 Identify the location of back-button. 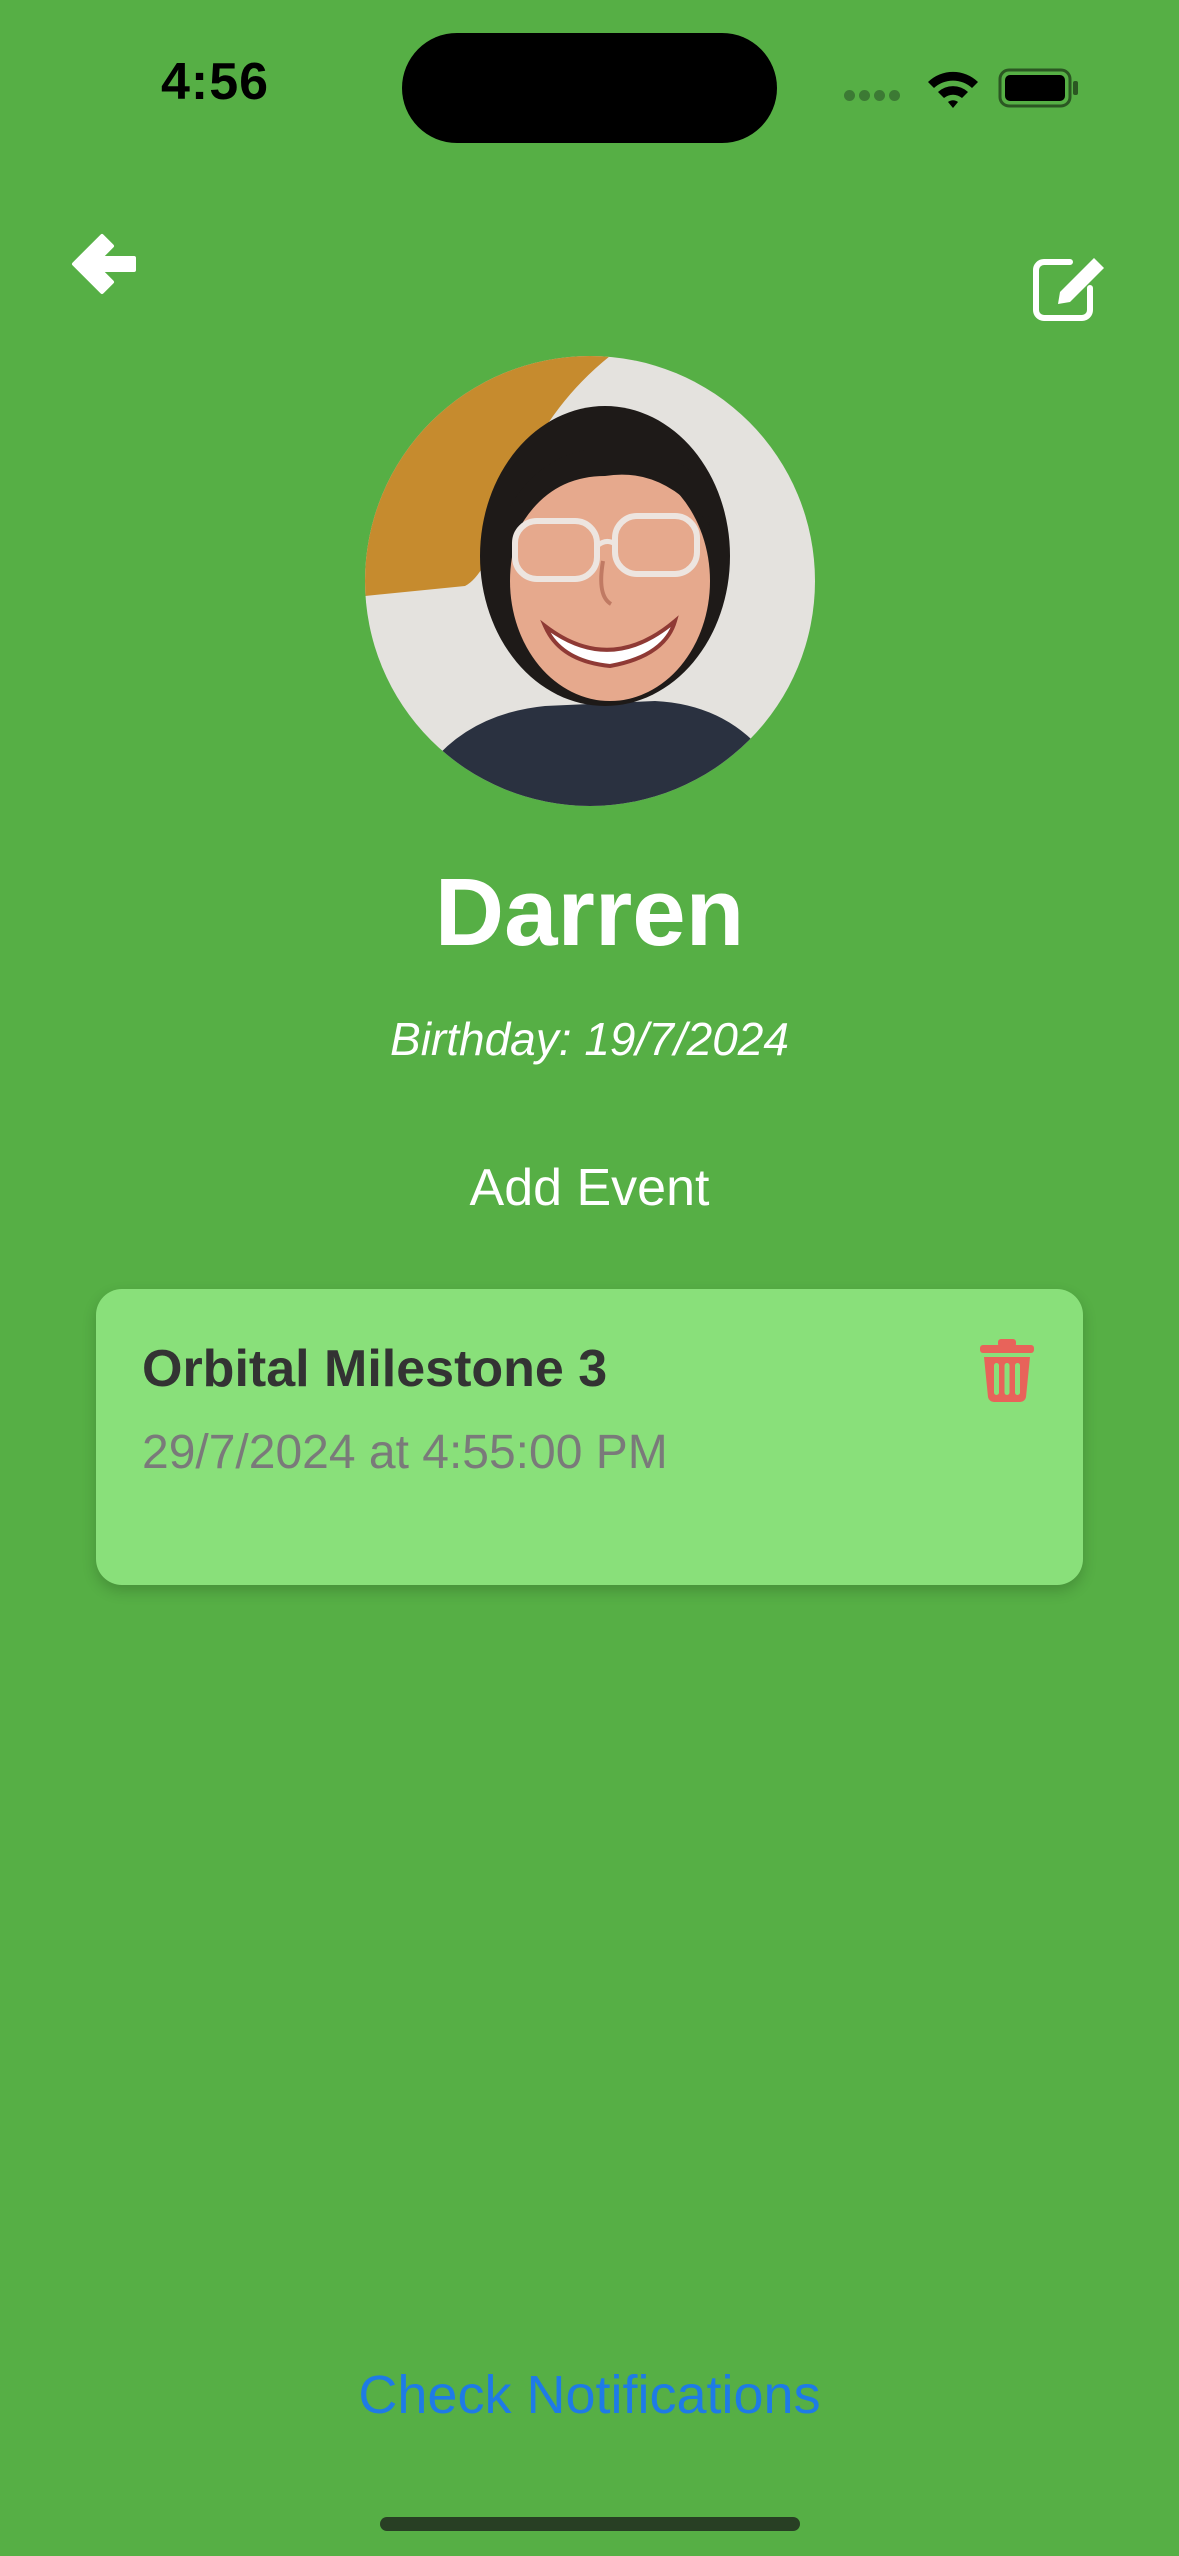
(104, 264).